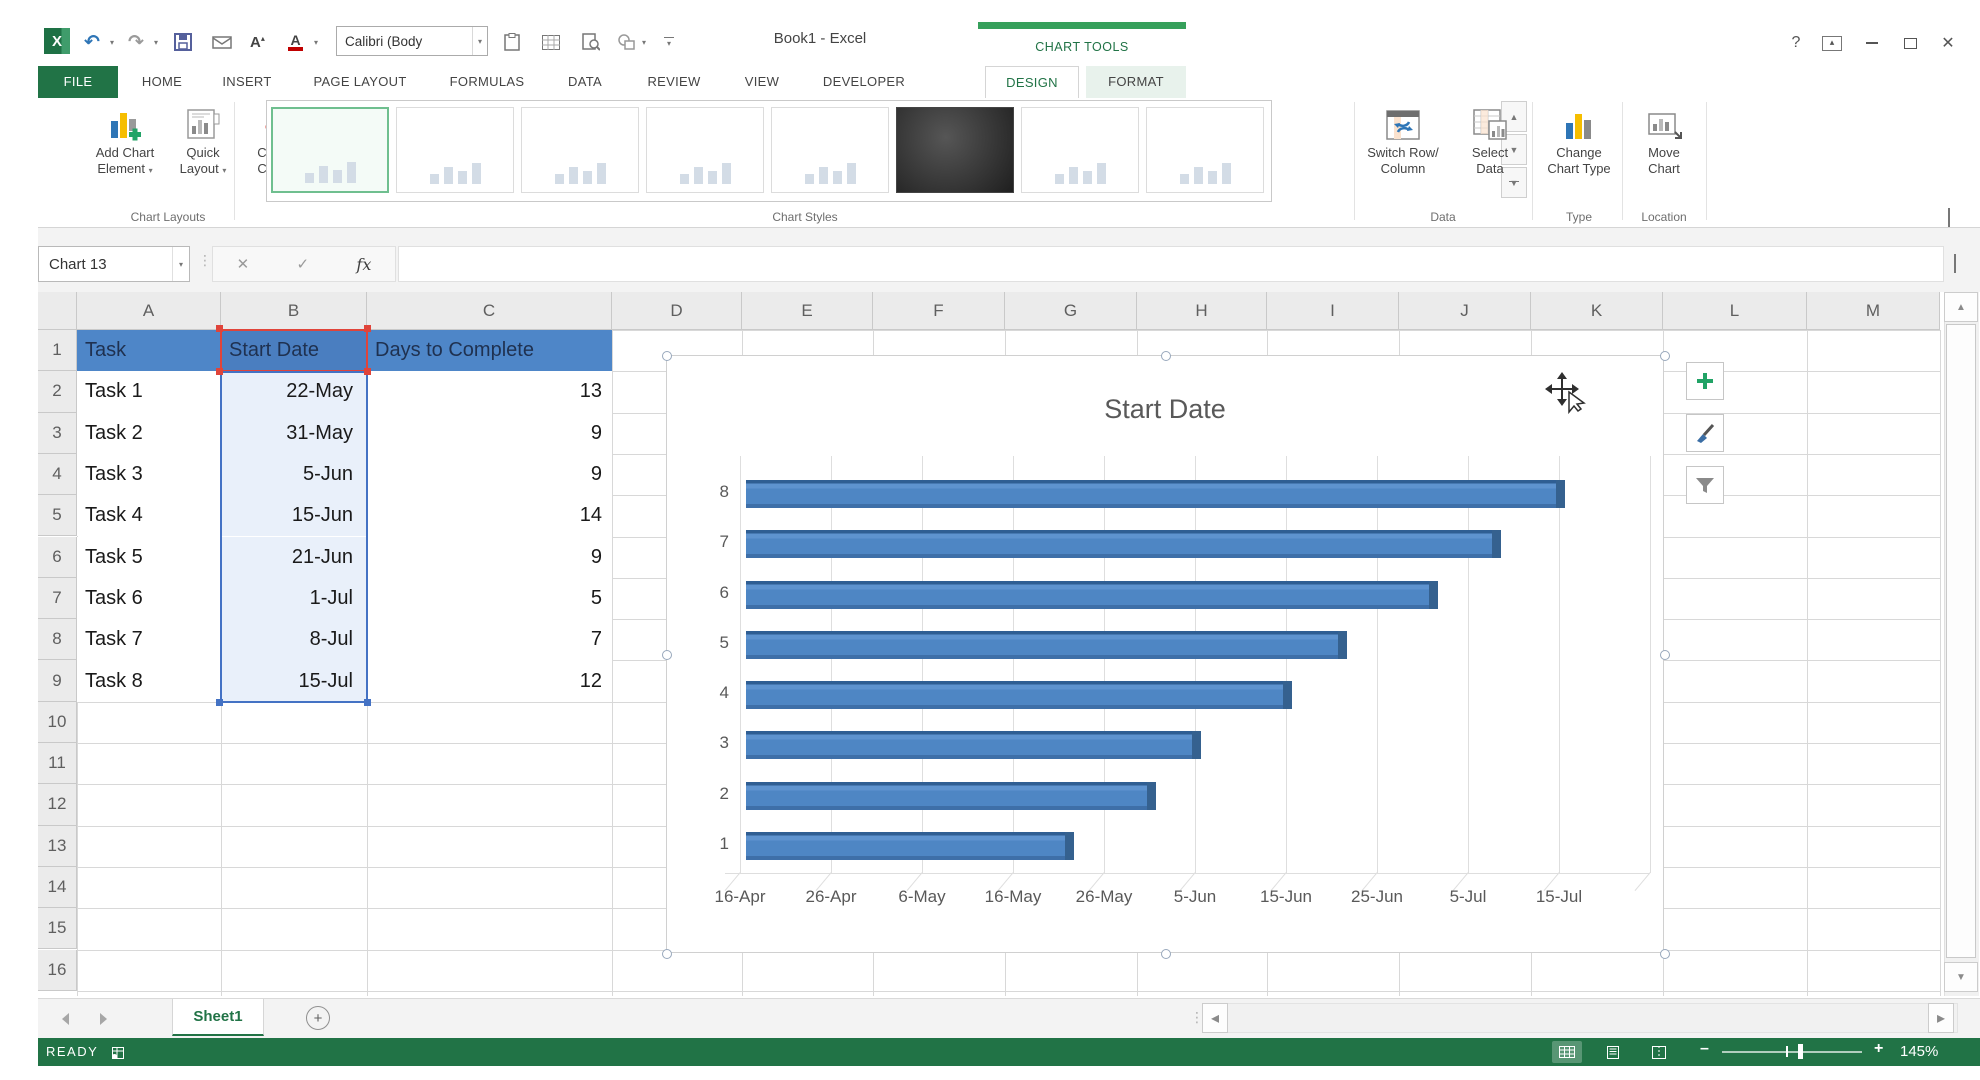  What do you see at coordinates (551, 42) in the screenshot?
I see `table-icon` at bounding box center [551, 42].